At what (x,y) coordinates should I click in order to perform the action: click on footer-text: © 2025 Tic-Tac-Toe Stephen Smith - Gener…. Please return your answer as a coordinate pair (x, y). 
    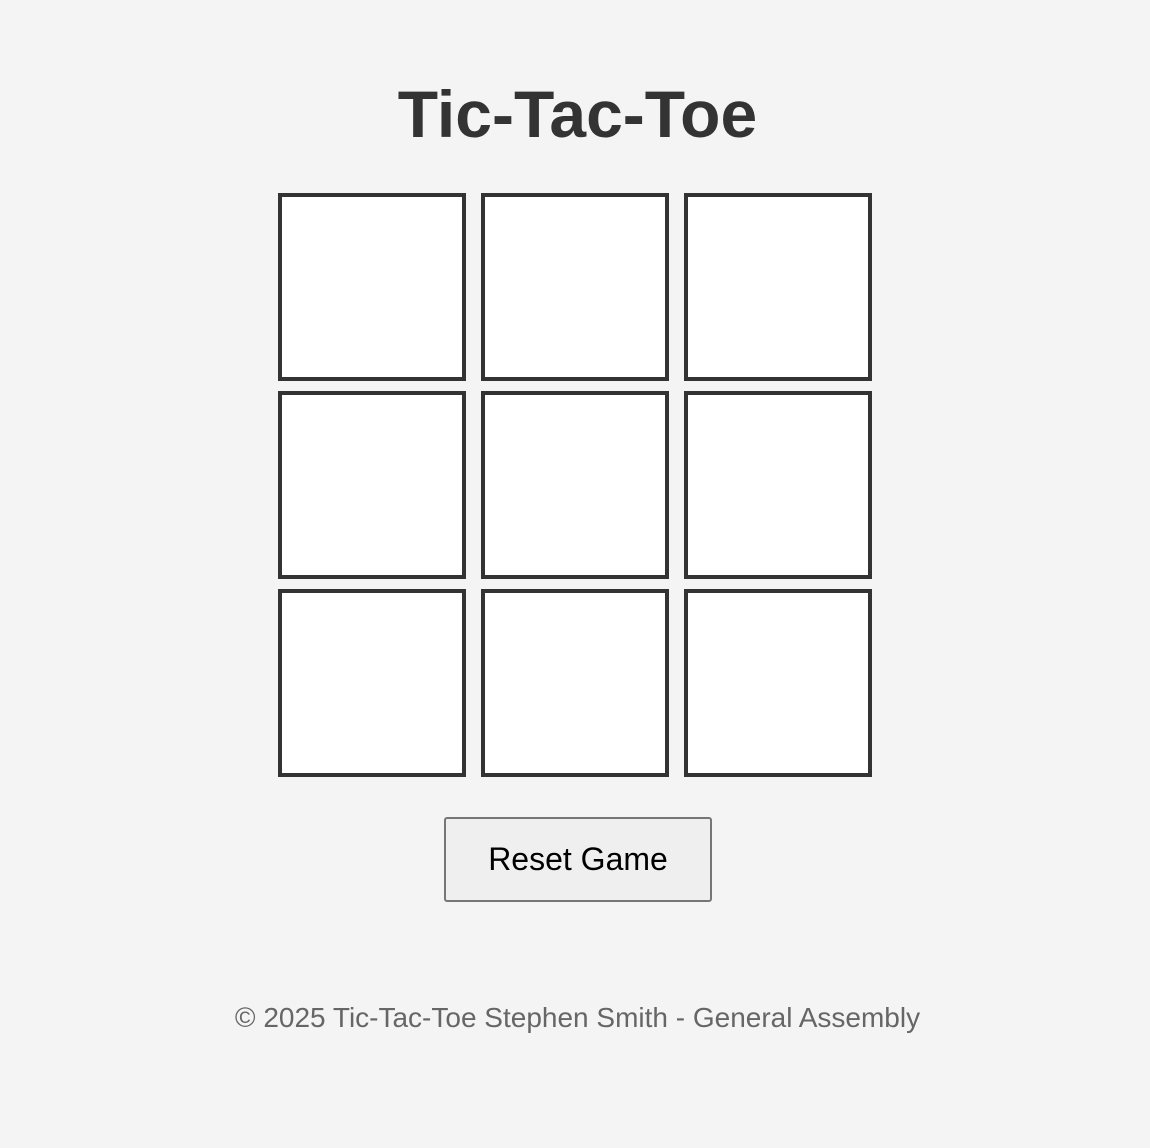
    Looking at the image, I should click on (577, 1017).